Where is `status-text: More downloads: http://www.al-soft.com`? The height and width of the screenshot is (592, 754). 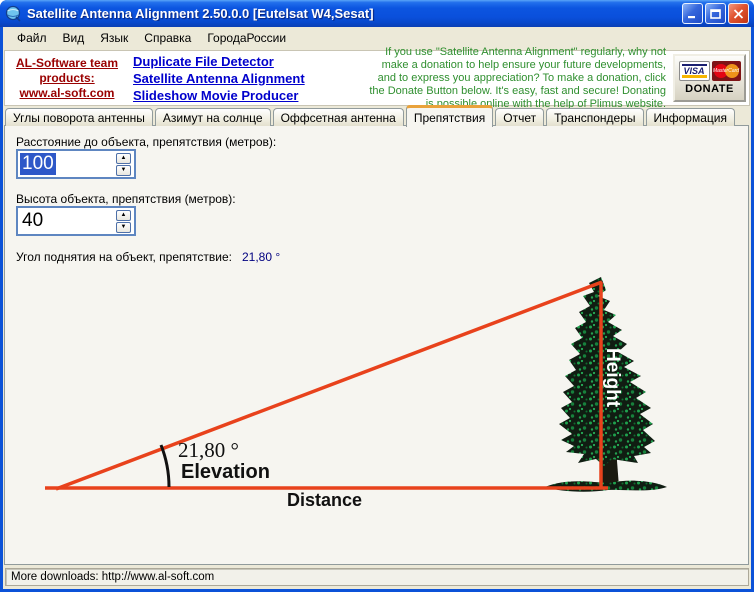
status-text: More downloads: http://www.al-soft.com is located at coordinates (377, 577).